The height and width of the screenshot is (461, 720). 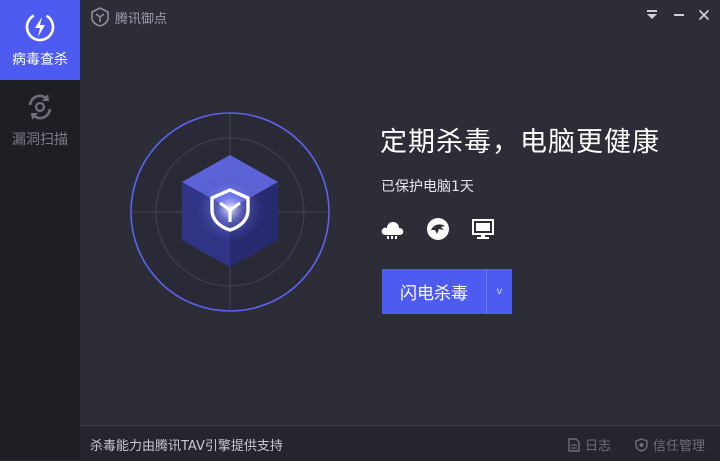 I want to click on protection-days-text: 已保护电脑1天, so click(x=427, y=187).